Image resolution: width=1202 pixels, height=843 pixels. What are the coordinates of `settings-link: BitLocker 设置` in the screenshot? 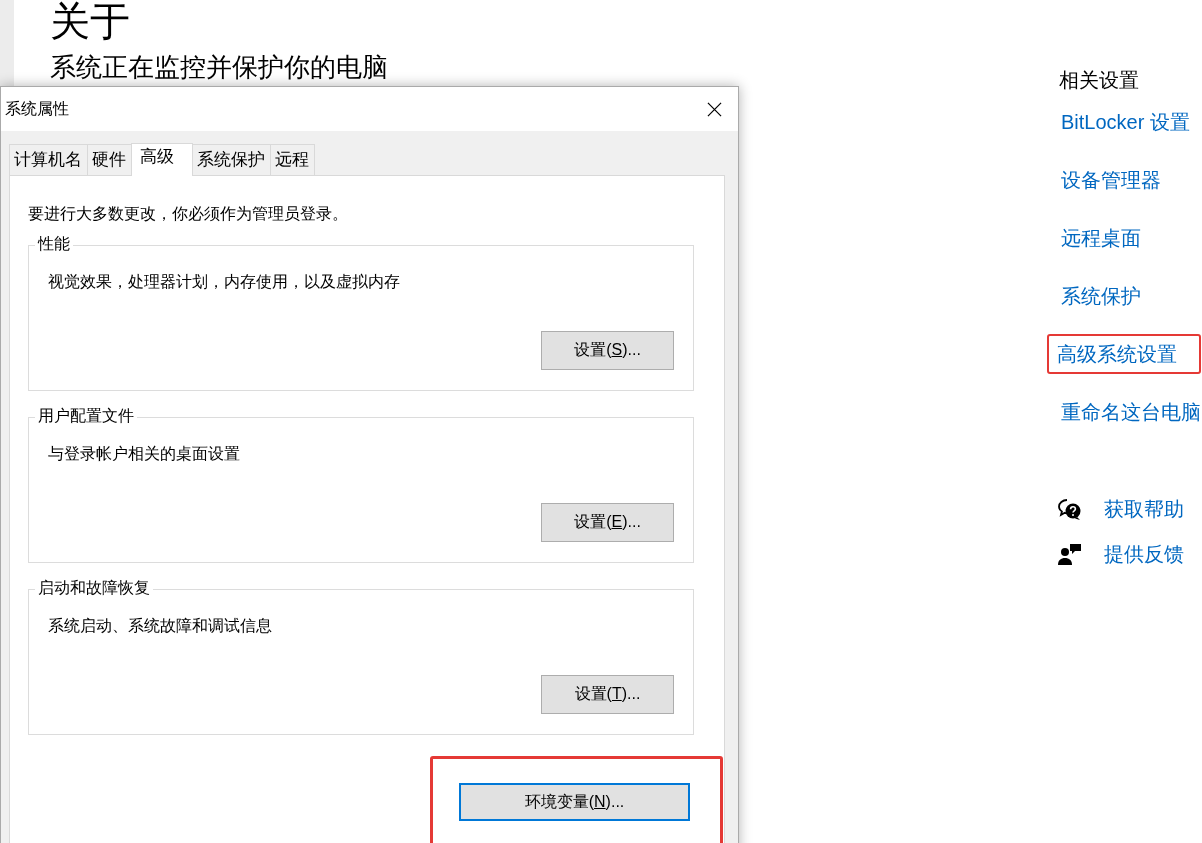 It's located at (1125, 122).